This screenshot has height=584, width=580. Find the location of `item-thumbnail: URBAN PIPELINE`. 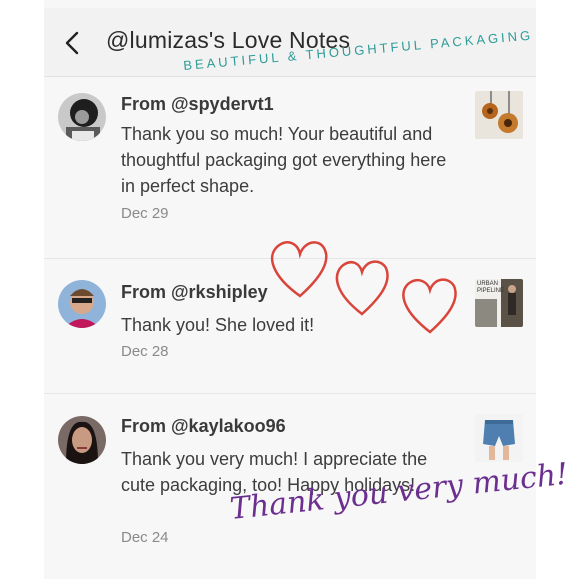

item-thumbnail: URBAN PIPELINE is located at coordinates (499, 303).